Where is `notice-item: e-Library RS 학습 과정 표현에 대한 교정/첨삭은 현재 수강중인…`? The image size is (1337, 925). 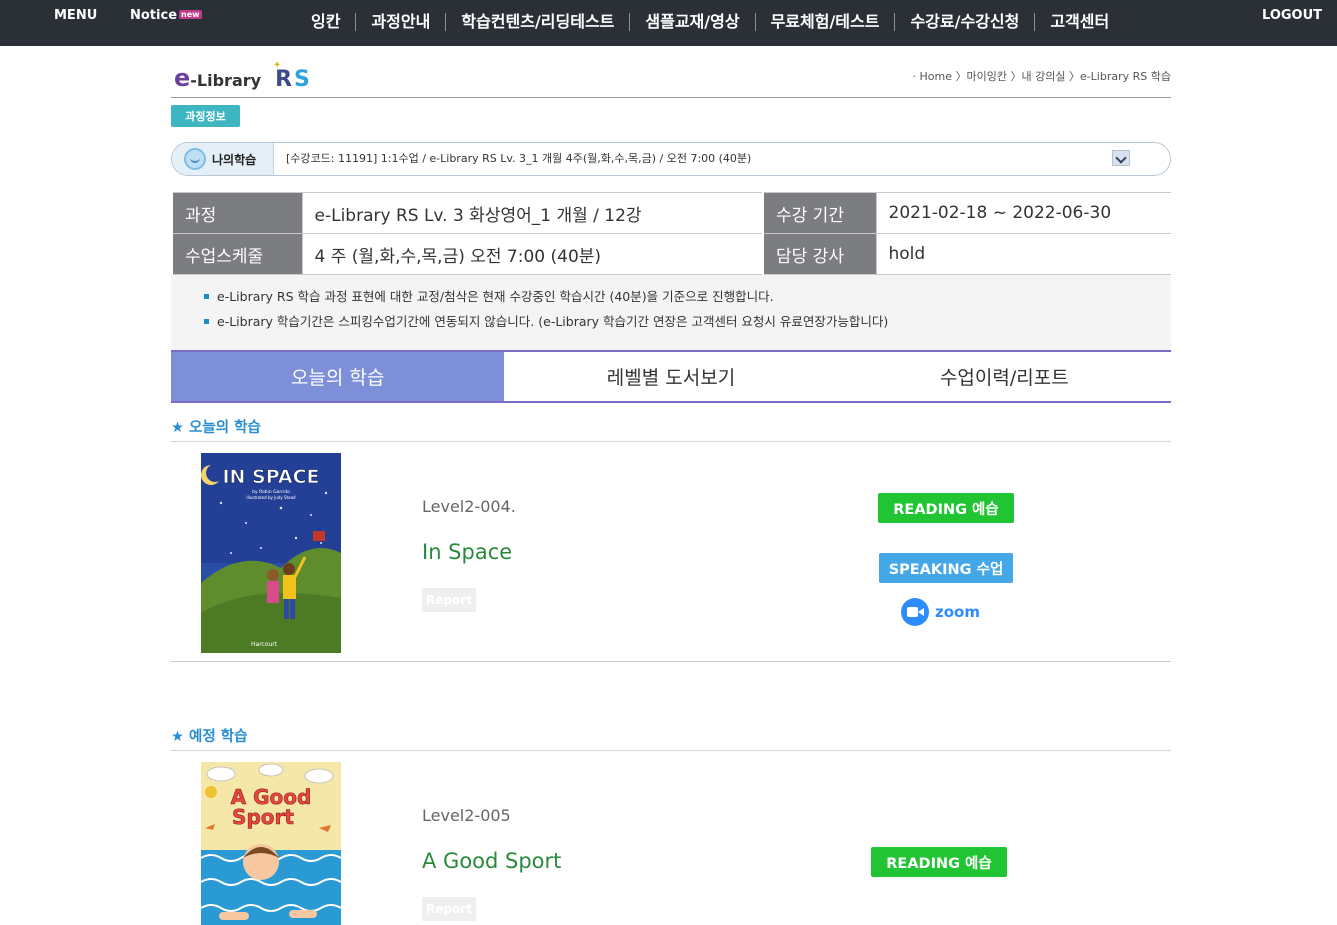 notice-item: e-Library RS 학습 과정 표현에 대한 교정/첨삭은 현재 수강중인… is located at coordinates (671, 299).